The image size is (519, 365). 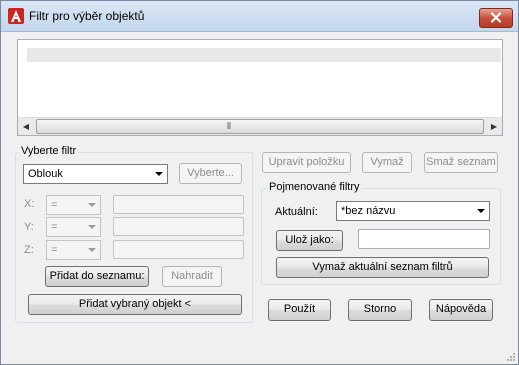 What do you see at coordinates (387, 162) in the screenshot?
I see `delete-item-button: Vymaž` at bounding box center [387, 162].